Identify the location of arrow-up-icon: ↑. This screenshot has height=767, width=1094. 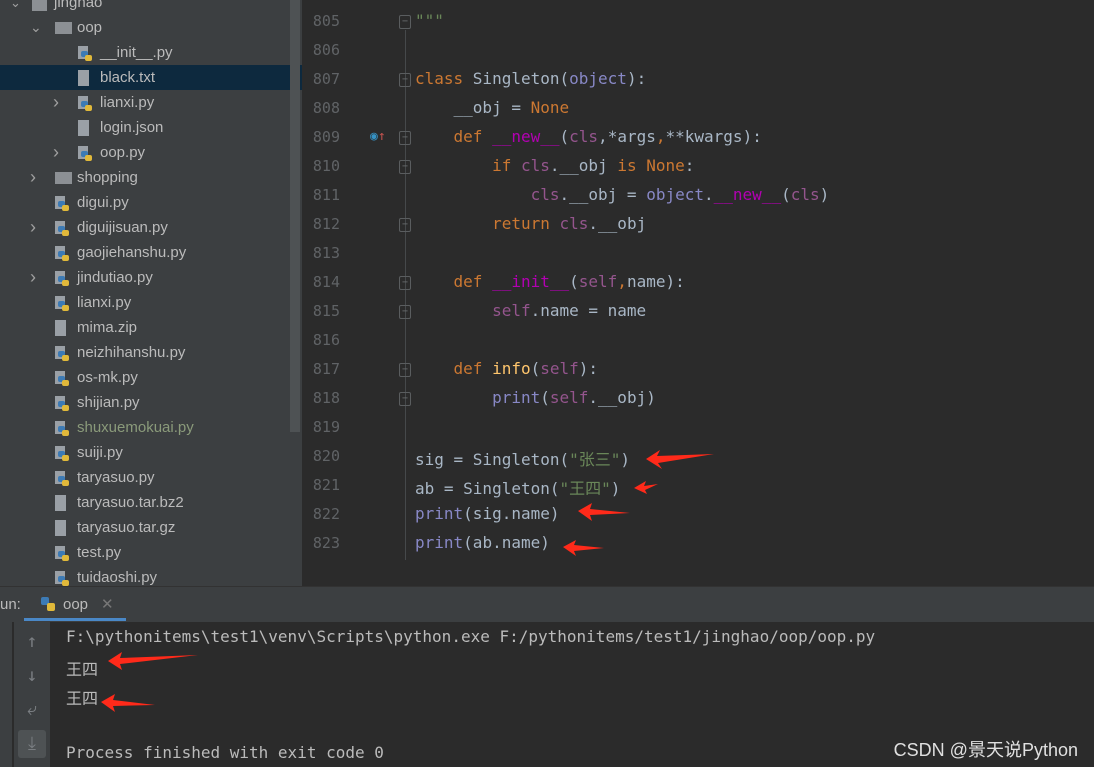
(32, 642).